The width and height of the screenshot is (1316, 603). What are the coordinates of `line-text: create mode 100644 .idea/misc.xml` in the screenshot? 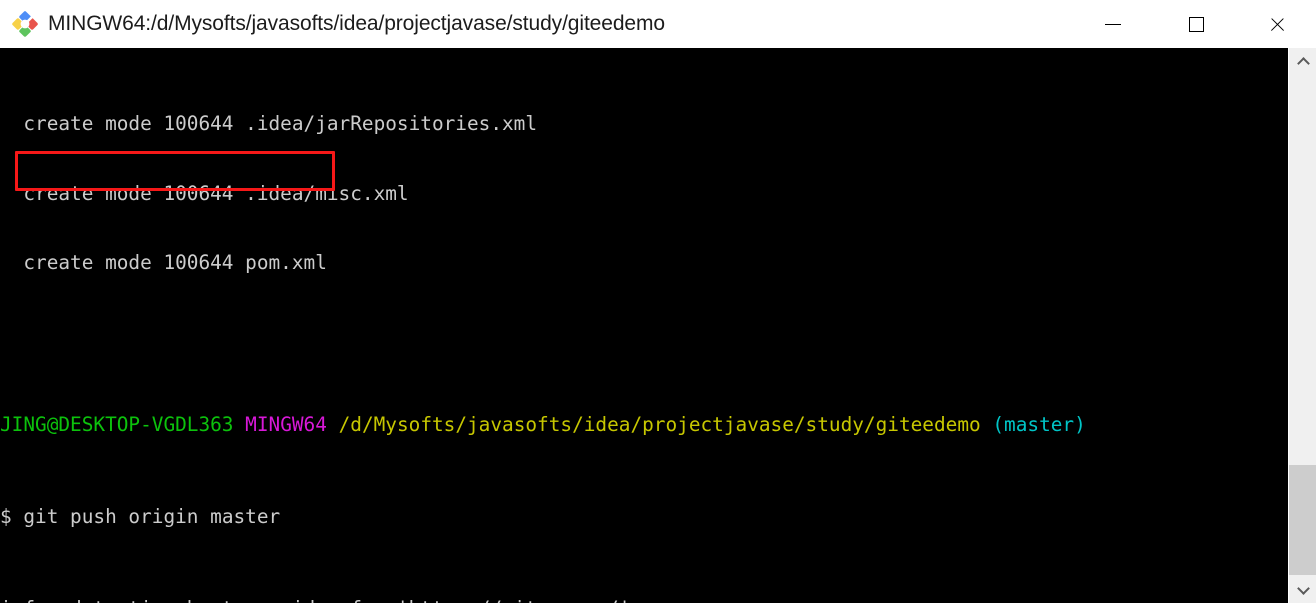 It's located at (204, 193).